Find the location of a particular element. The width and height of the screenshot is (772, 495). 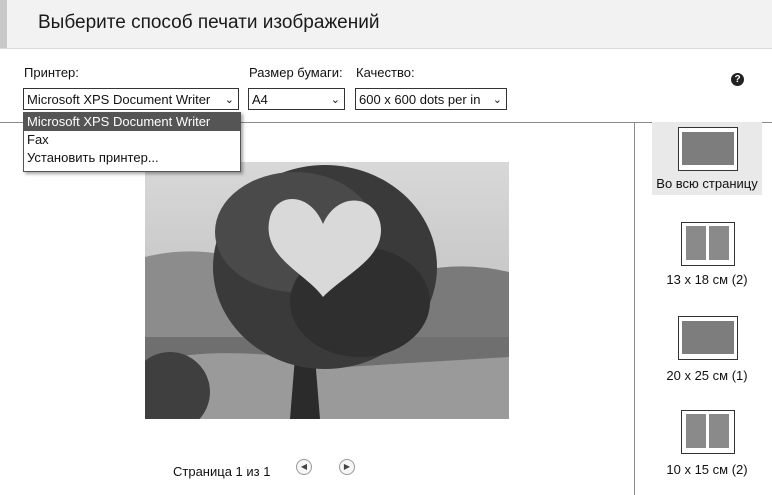

printer-option-fax: Fax is located at coordinates (132, 140).